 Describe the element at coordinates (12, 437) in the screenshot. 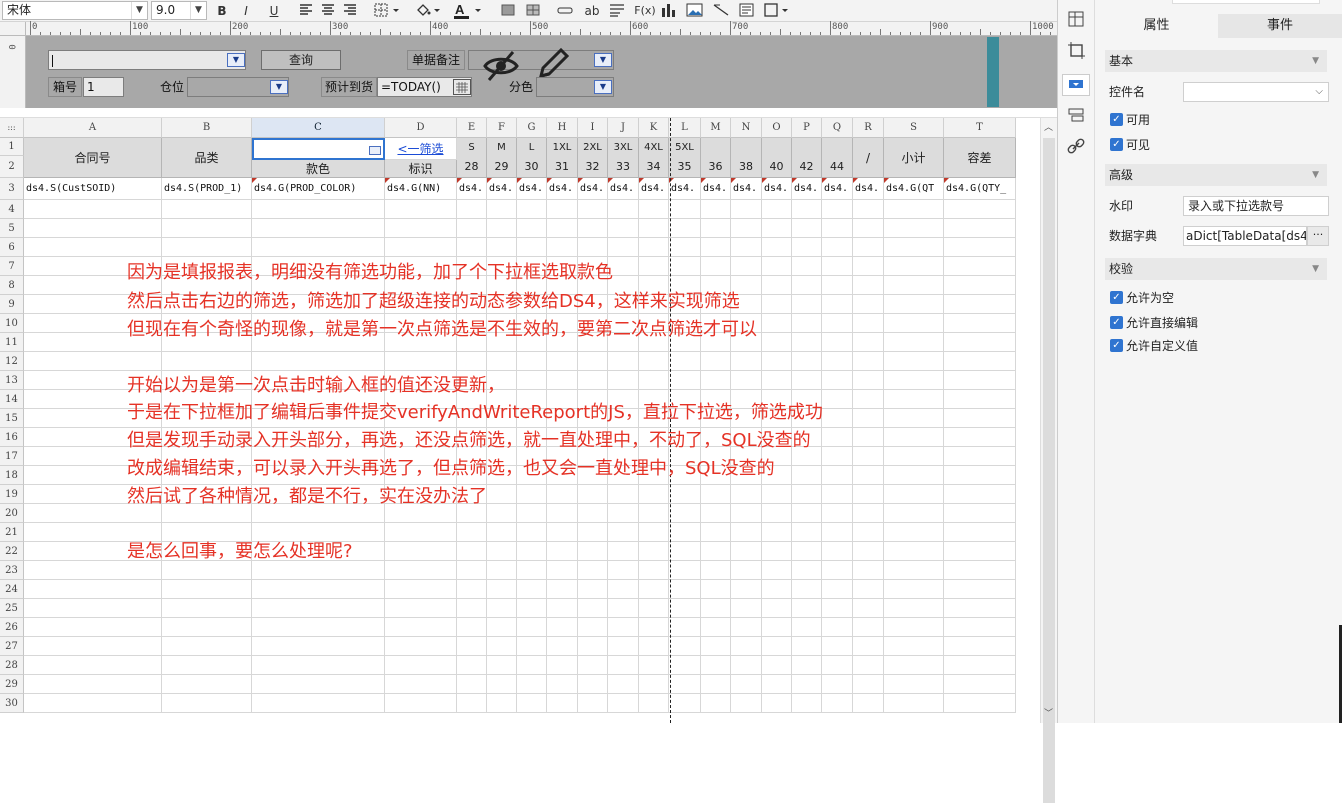

I see `row-header: 16` at that location.